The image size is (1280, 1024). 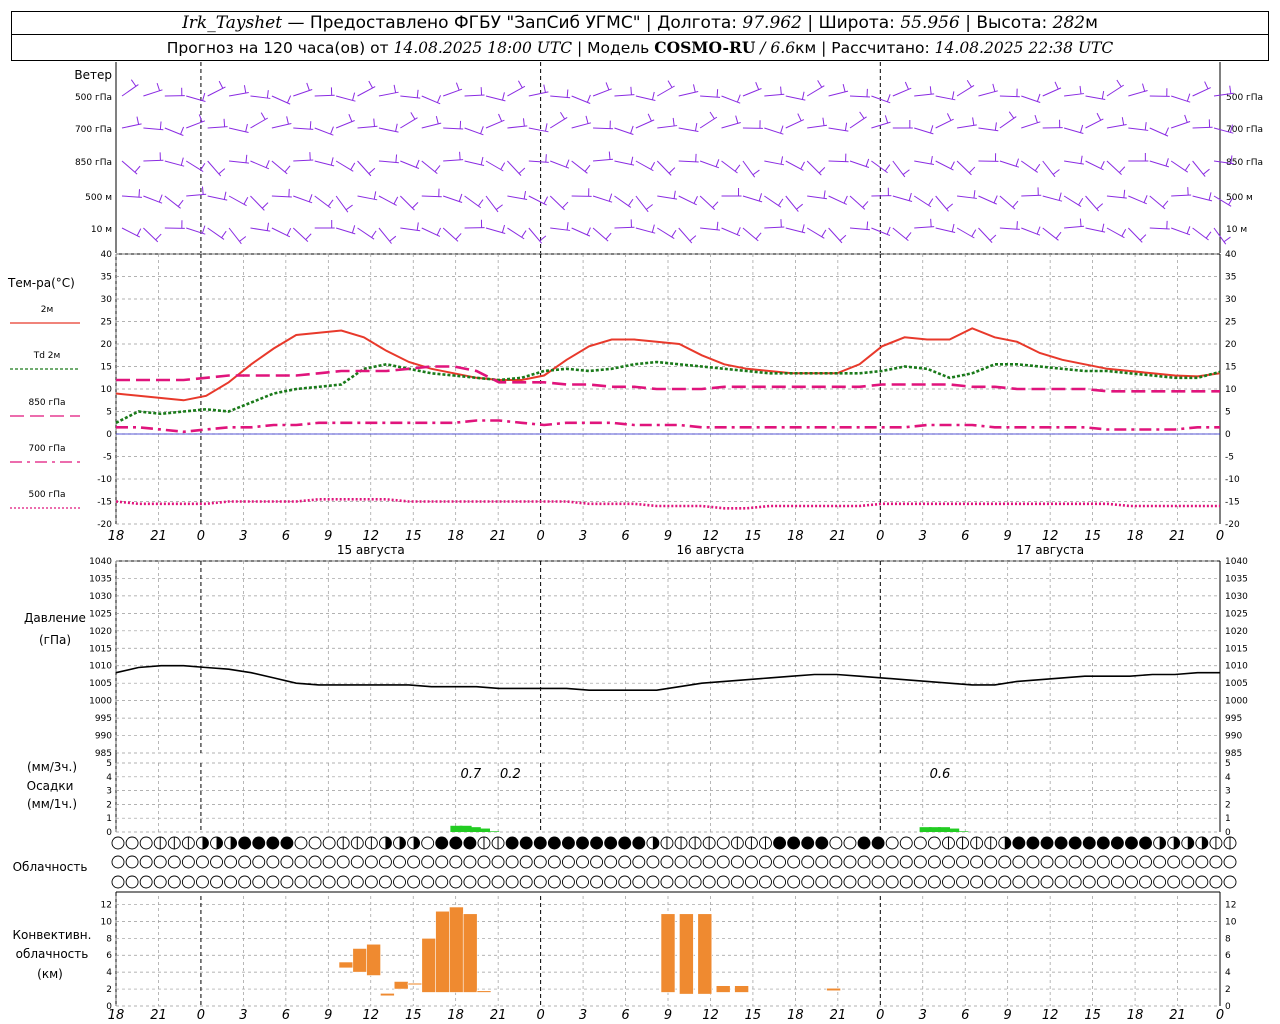 What do you see at coordinates (1177, 1015) in the screenshot?
I see `hour-tick-label-bottom: 21` at bounding box center [1177, 1015].